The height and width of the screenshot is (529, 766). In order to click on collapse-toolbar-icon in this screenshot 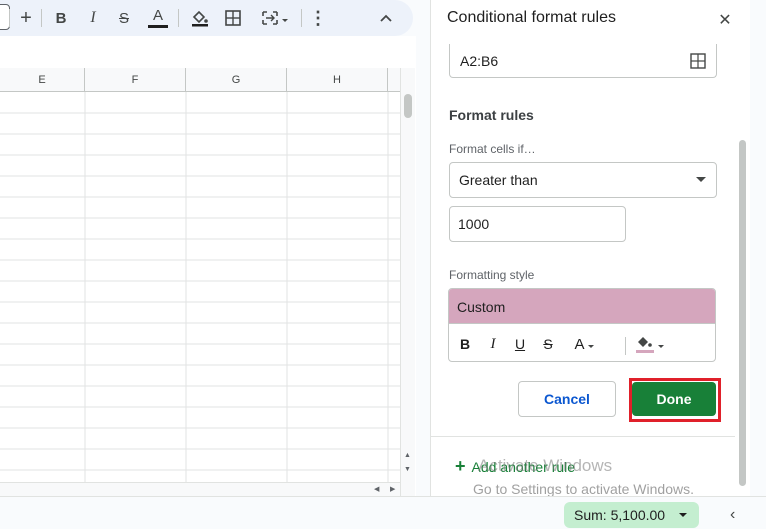, I will do `click(386, 18)`.